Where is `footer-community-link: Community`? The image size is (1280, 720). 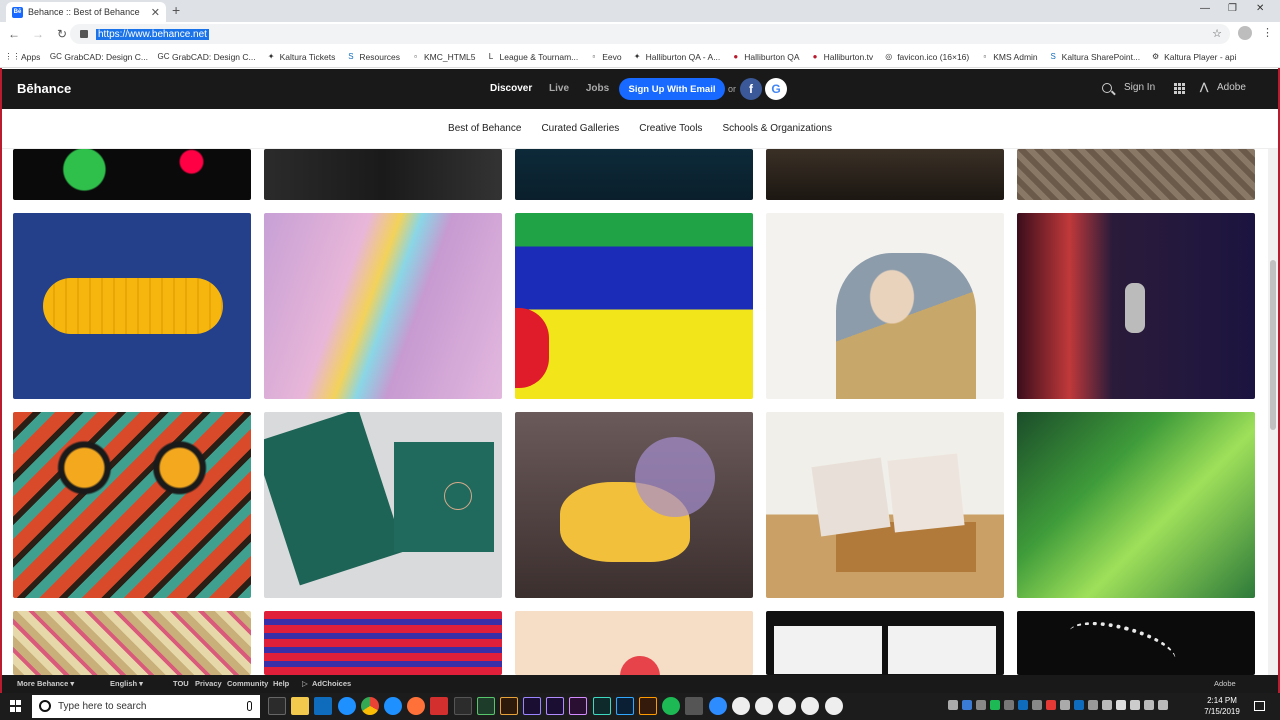
footer-community-link: Community is located at coordinates (247, 683).